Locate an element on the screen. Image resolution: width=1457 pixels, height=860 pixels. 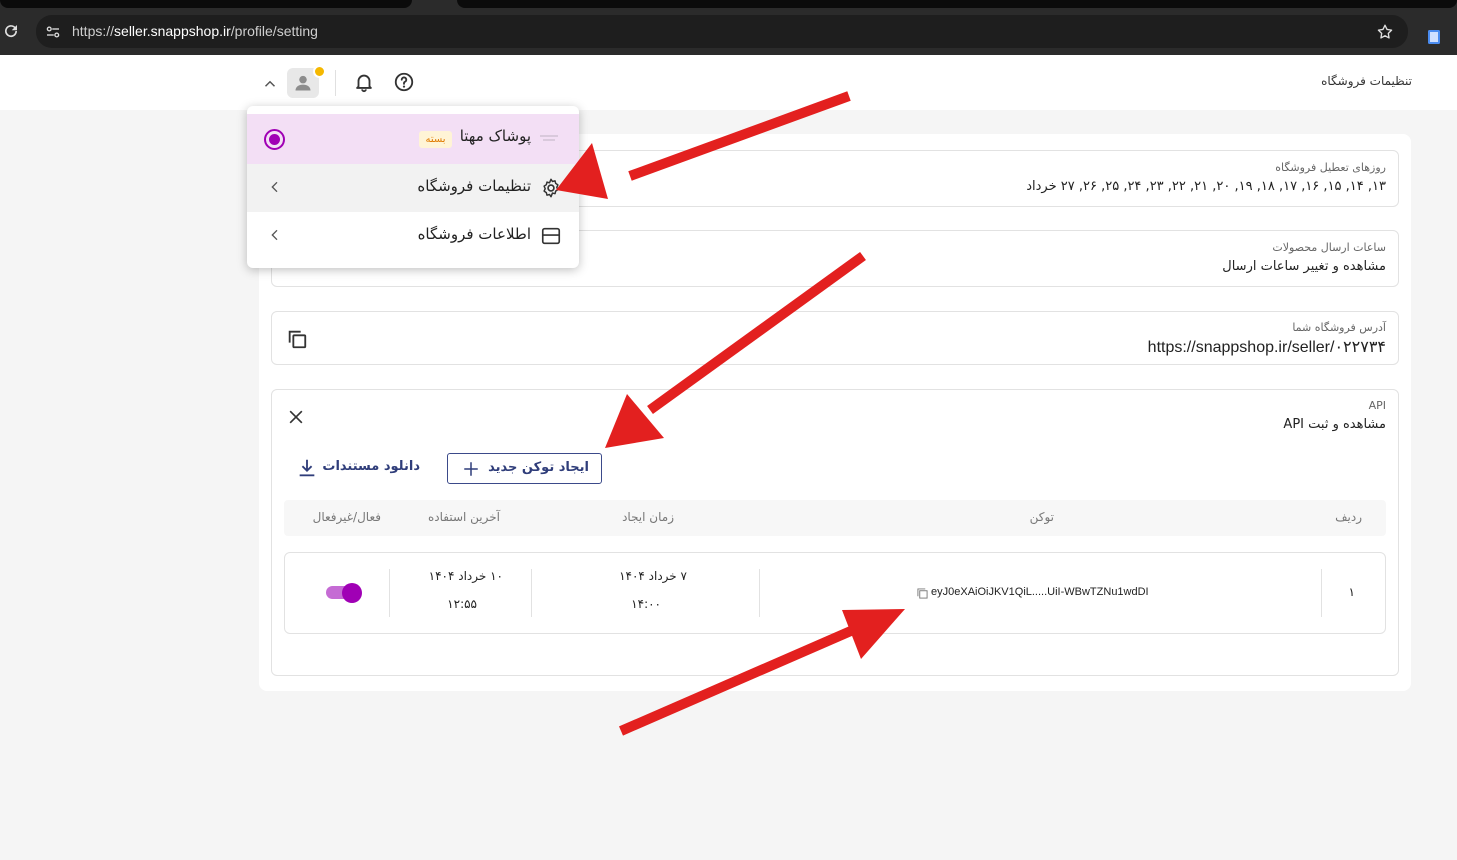
menu-item-shop-info: اطلاعات فروشگاه is located at coordinates (413, 236).